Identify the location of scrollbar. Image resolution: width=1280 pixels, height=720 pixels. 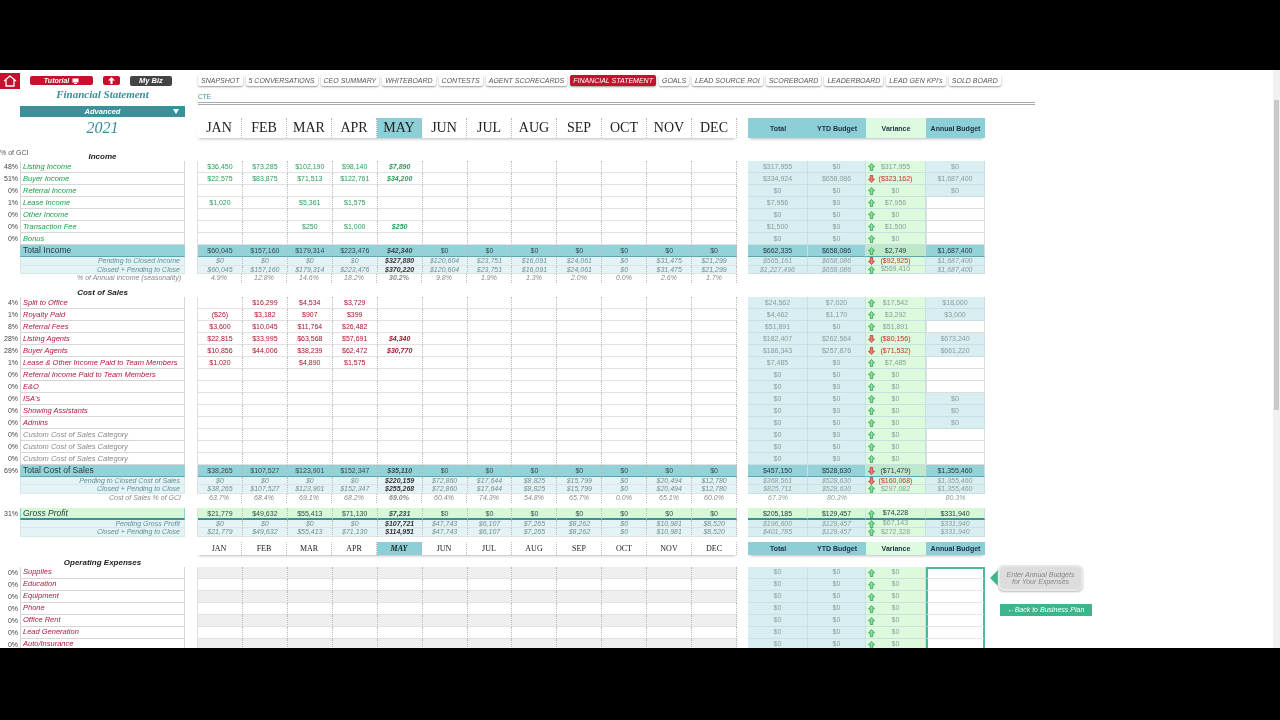
(1276, 359).